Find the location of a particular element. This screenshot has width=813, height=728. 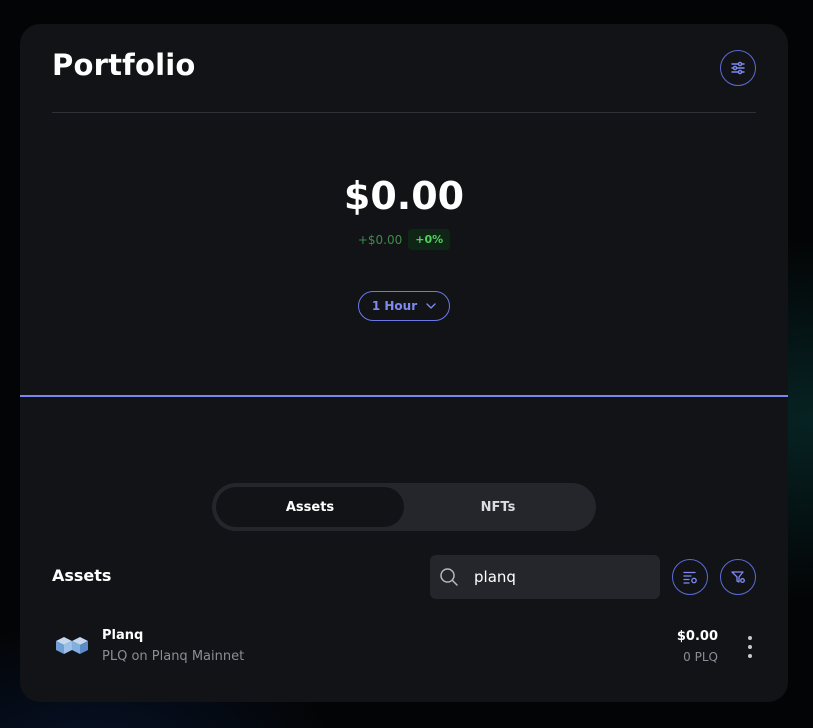

asset-name: Planq is located at coordinates (123, 635).